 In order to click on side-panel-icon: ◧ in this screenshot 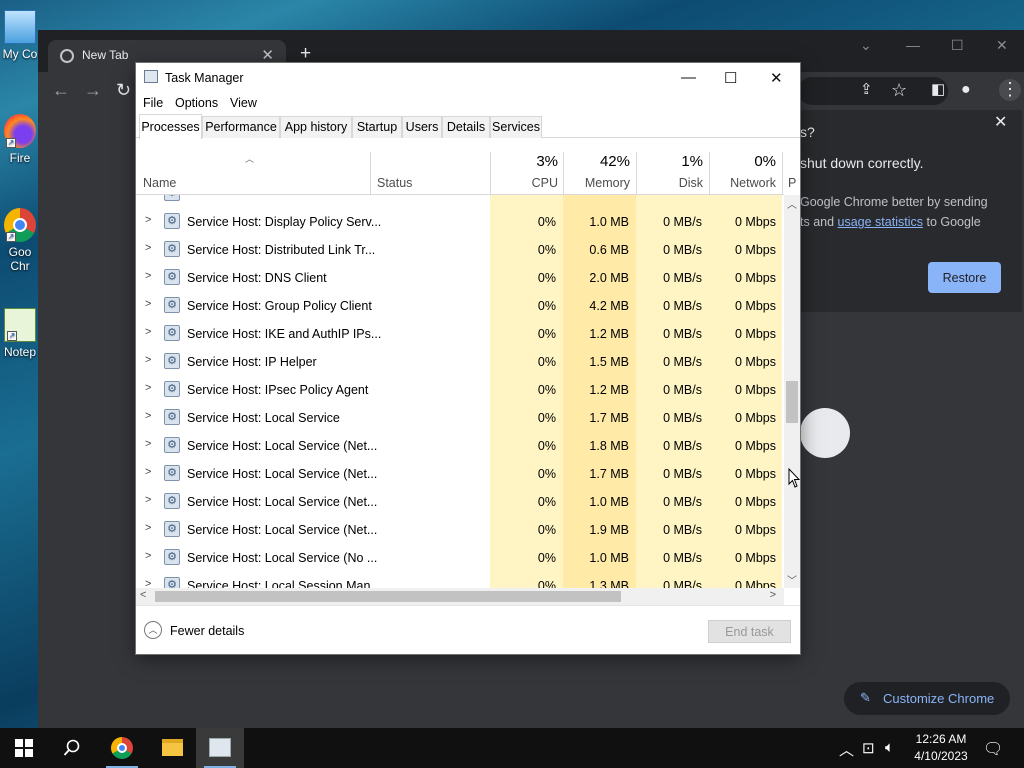, I will do `click(938, 90)`.